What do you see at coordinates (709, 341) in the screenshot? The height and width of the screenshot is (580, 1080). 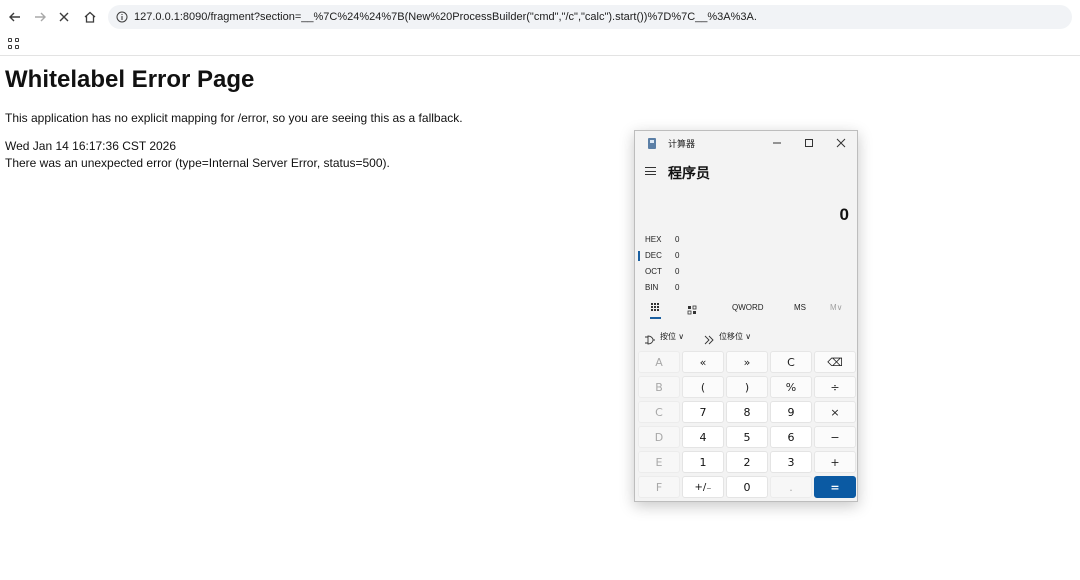 I see `bit-shift-icon` at bounding box center [709, 341].